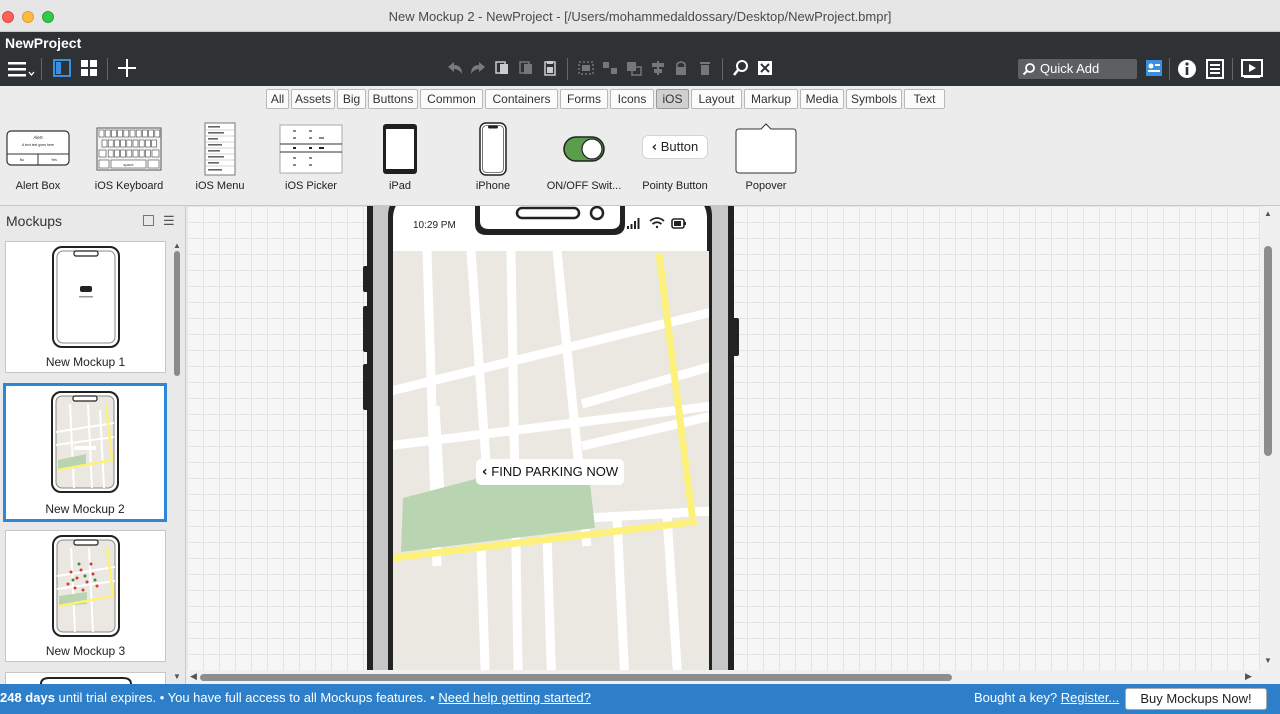 This screenshot has height=714, width=1280. What do you see at coordinates (38, 148) in the screenshot?
I see `alert-box-thumbnail: Alert A text text goes here No Yes` at bounding box center [38, 148].